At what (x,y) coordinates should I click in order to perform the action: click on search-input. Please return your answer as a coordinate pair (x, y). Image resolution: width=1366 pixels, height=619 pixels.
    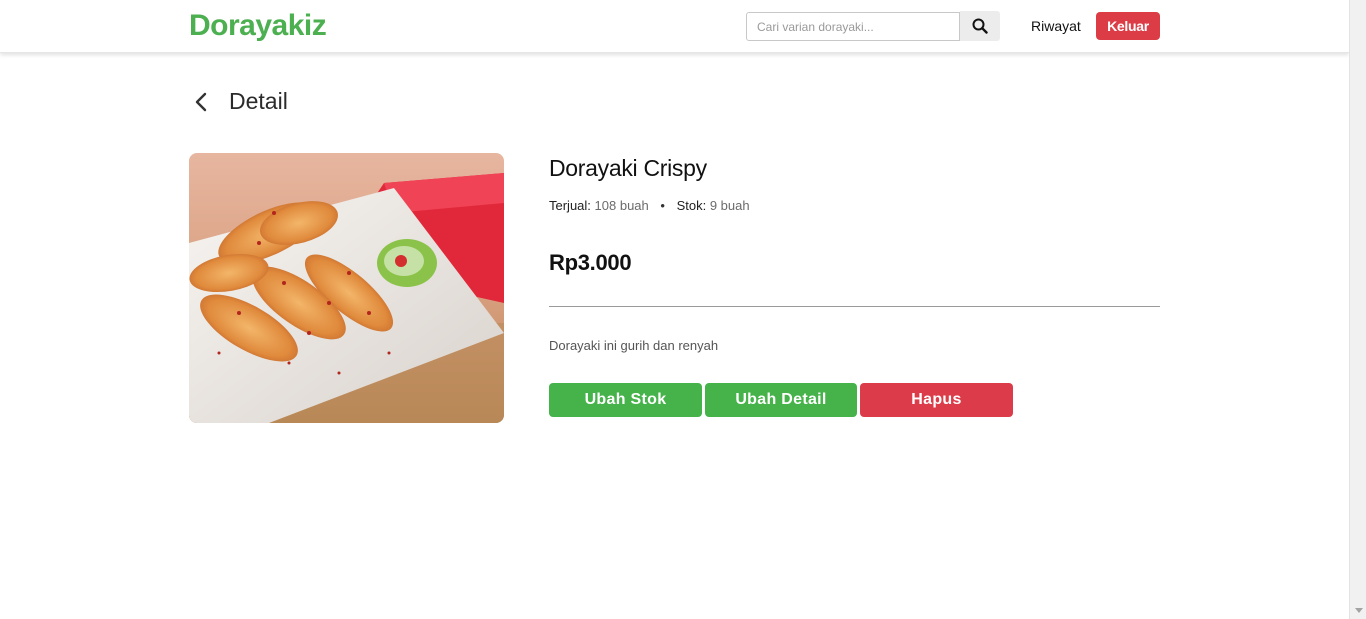
    Looking at the image, I should click on (853, 26).